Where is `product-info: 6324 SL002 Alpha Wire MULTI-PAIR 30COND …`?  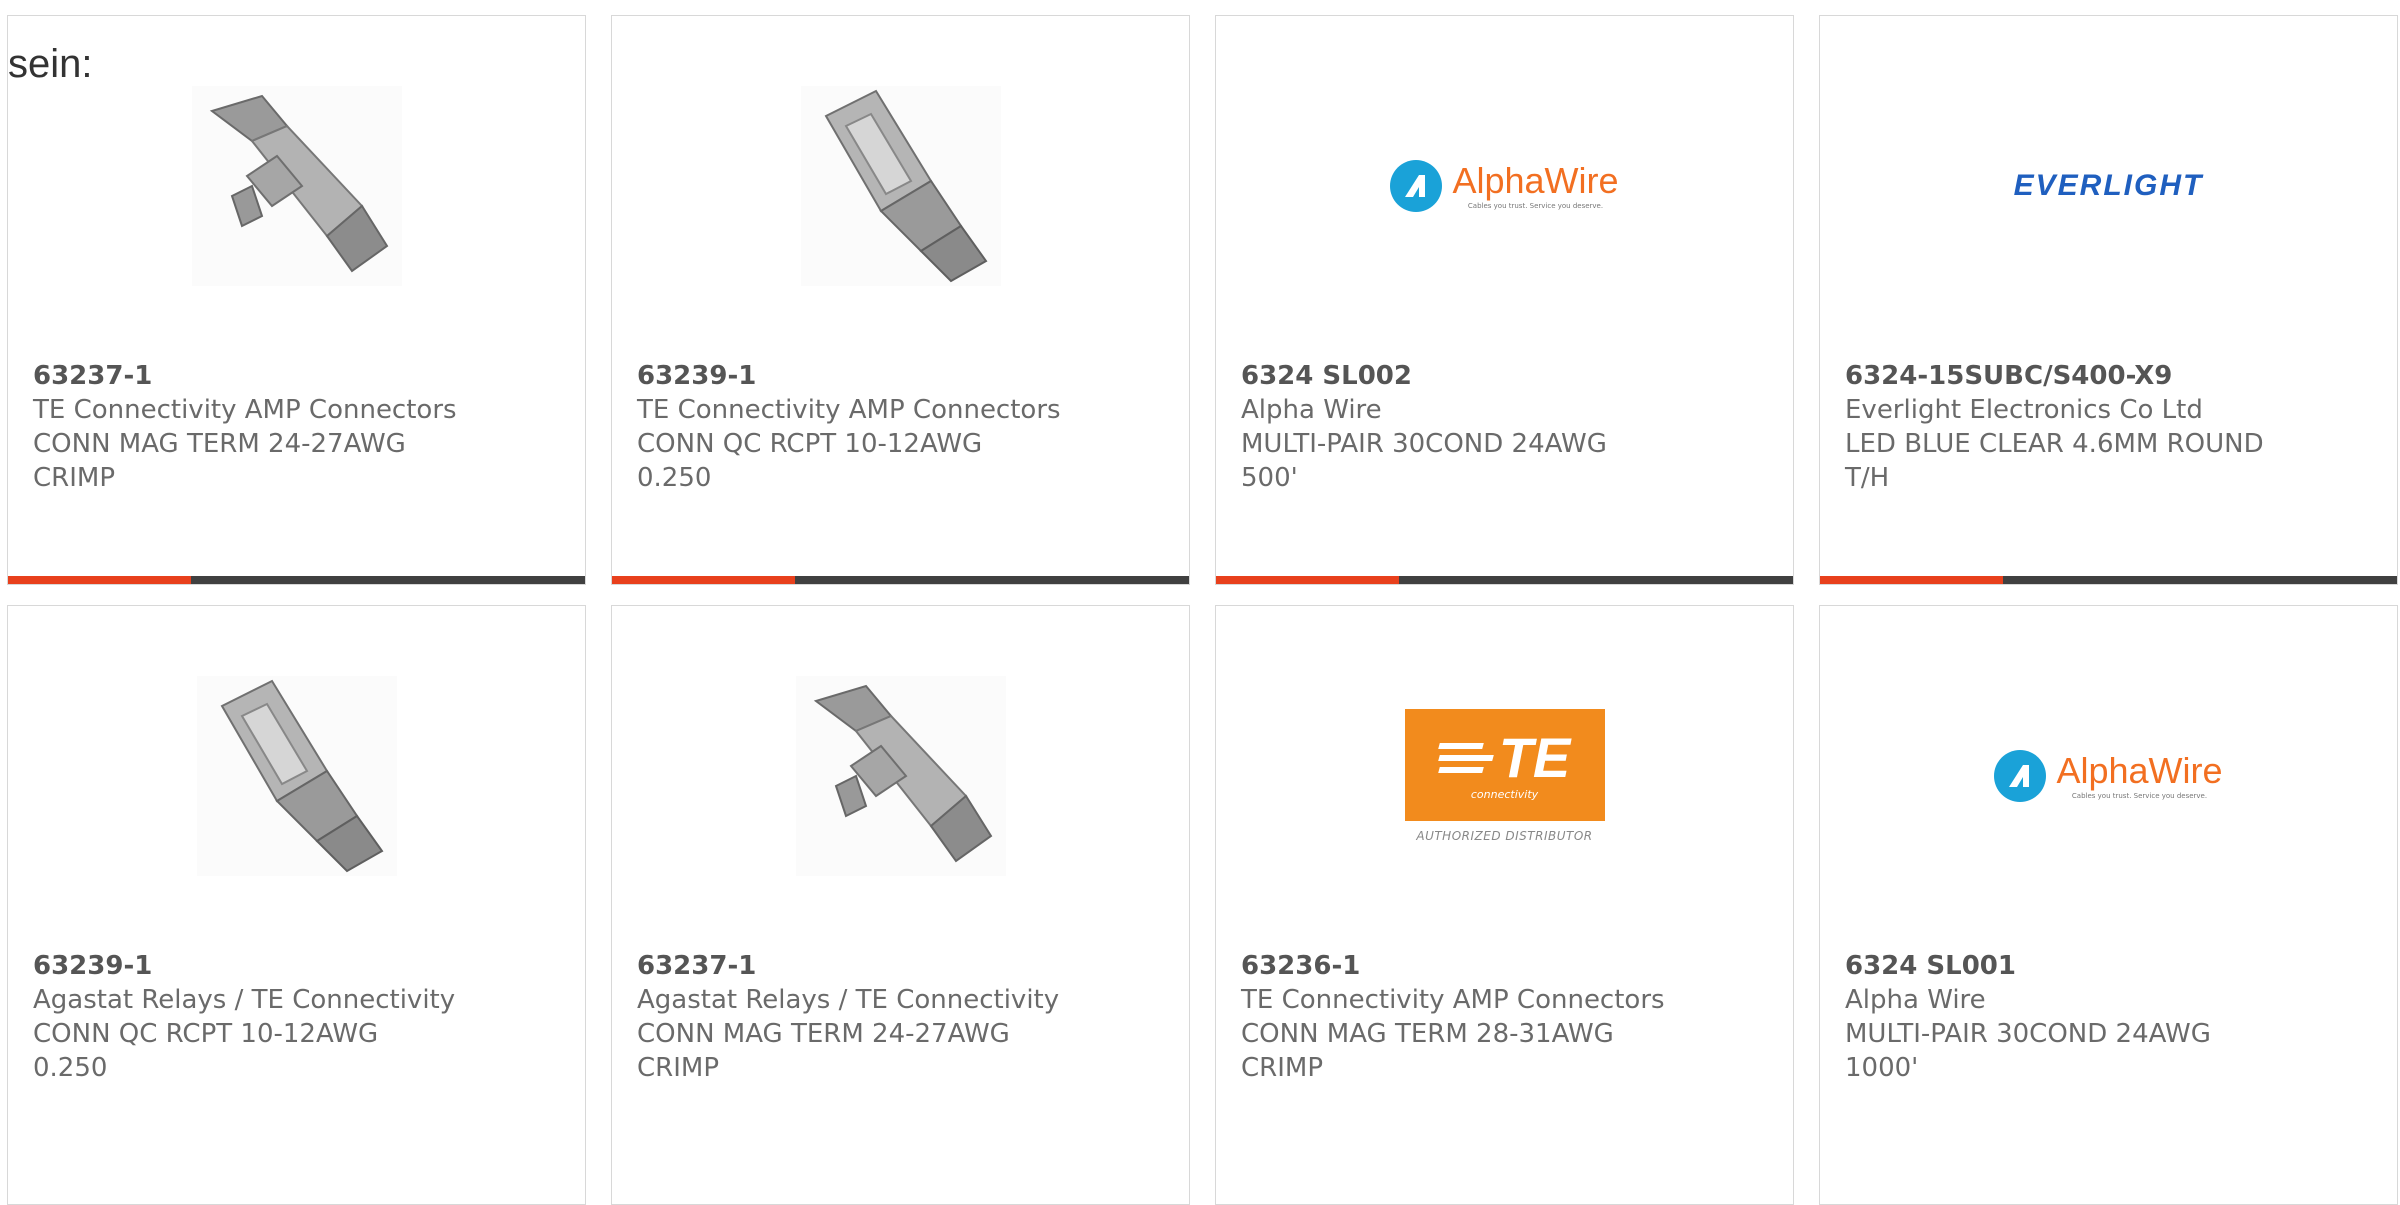
product-info: 6324 SL002 Alpha Wire MULTI-PAIR 30COND … is located at coordinates (1451, 427).